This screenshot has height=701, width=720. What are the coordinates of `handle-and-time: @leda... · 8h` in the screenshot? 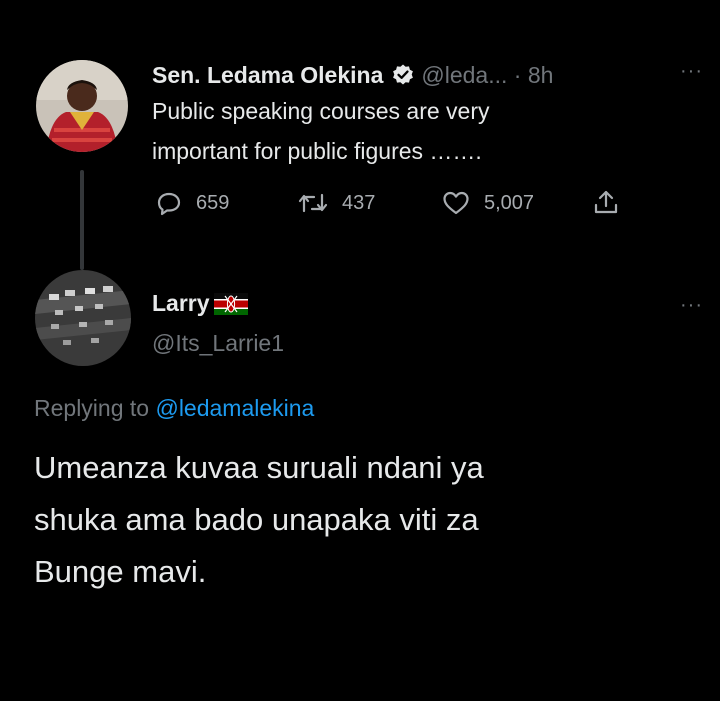 It's located at (487, 75).